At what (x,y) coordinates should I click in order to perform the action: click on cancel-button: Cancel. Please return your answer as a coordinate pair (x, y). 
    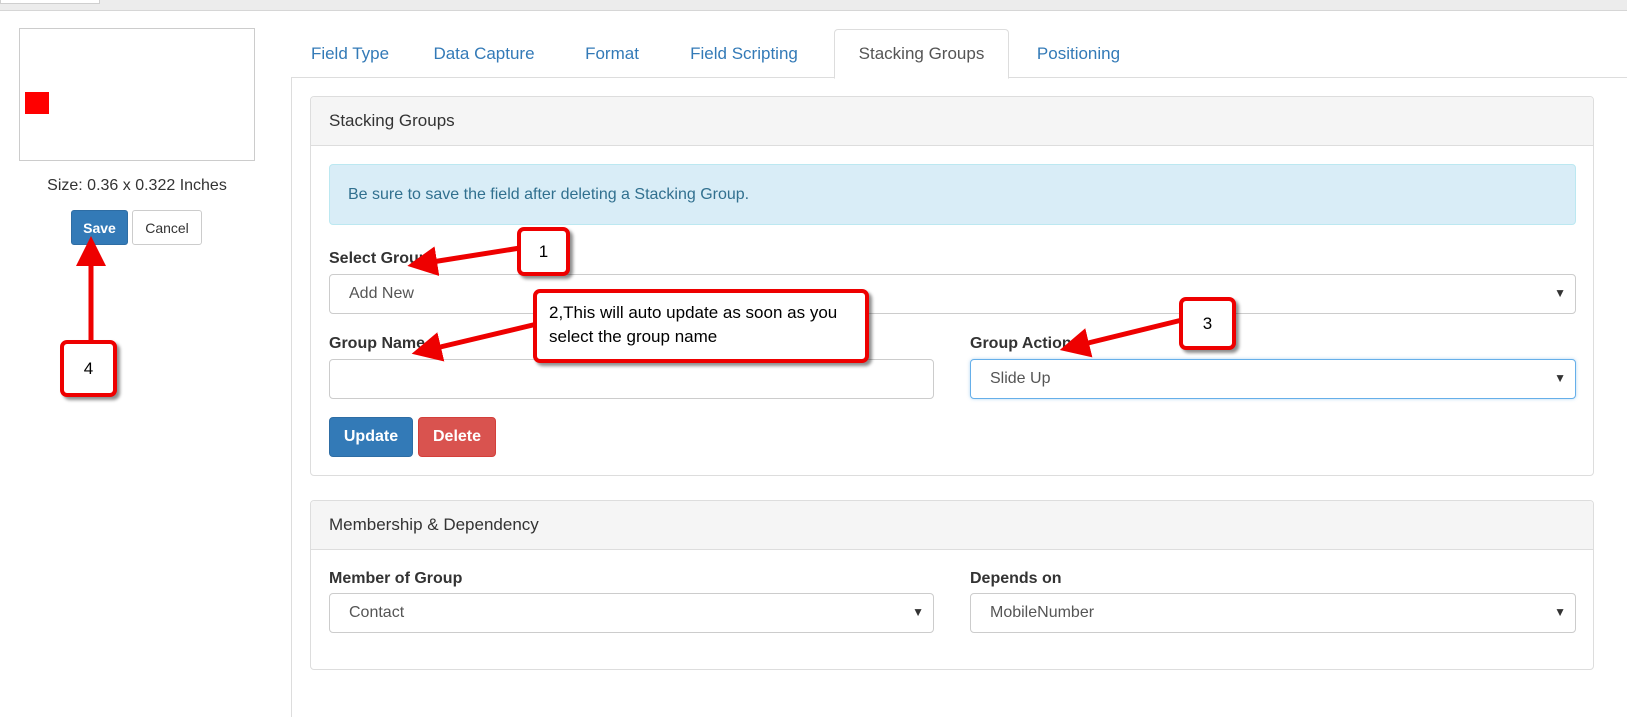
    Looking at the image, I should click on (167, 227).